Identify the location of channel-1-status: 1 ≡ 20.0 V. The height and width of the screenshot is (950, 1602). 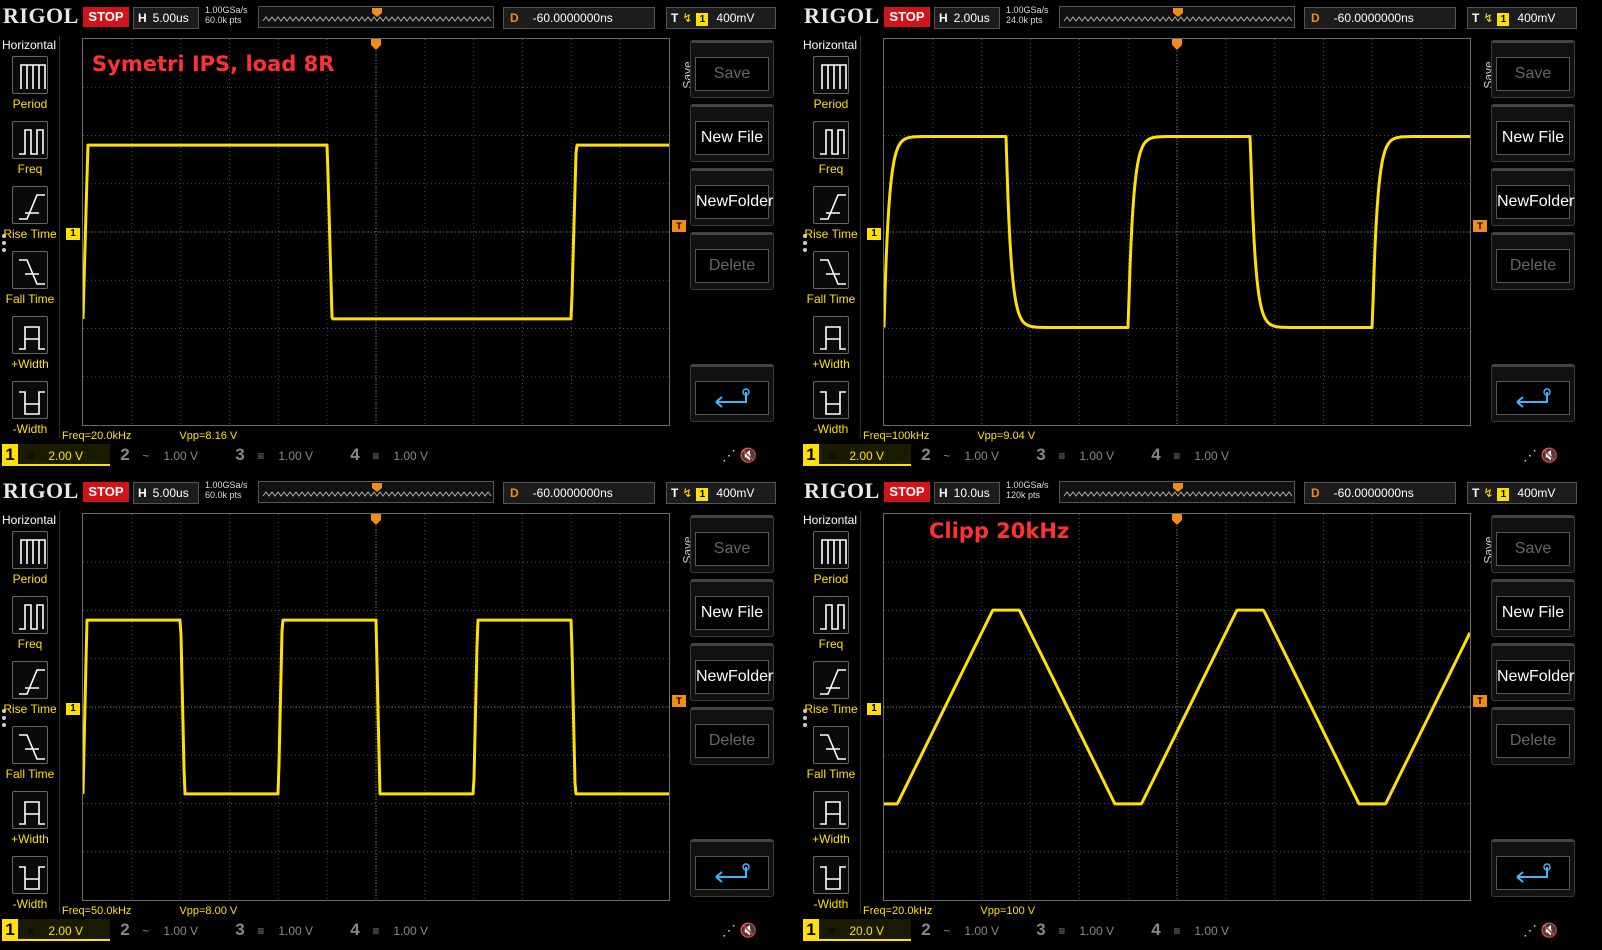
(857, 930).